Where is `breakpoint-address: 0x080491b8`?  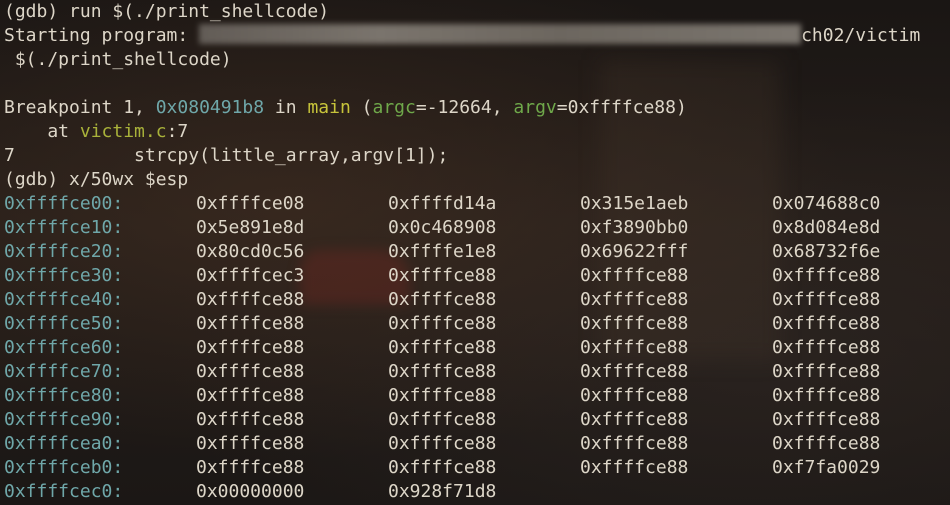
breakpoint-address: 0x080491b8 is located at coordinates (210, 107).